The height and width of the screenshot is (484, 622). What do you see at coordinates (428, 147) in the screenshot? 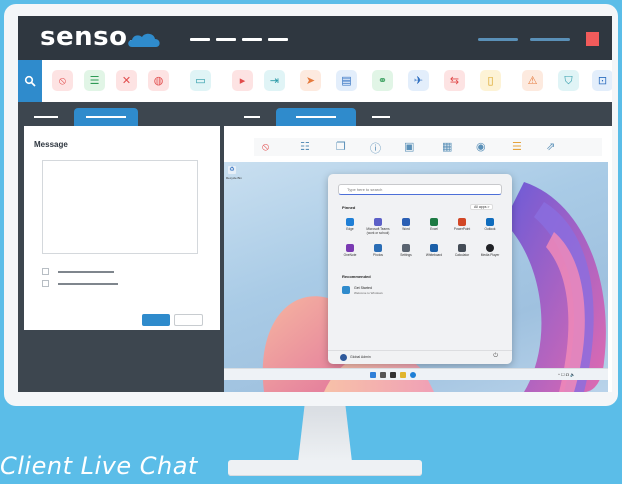
I see `remote-toolbar: ⦸ ☷ ❐ ⓘ ▣ ▦ ◉ ☰ ⇗` at bounding box center [428, 147].